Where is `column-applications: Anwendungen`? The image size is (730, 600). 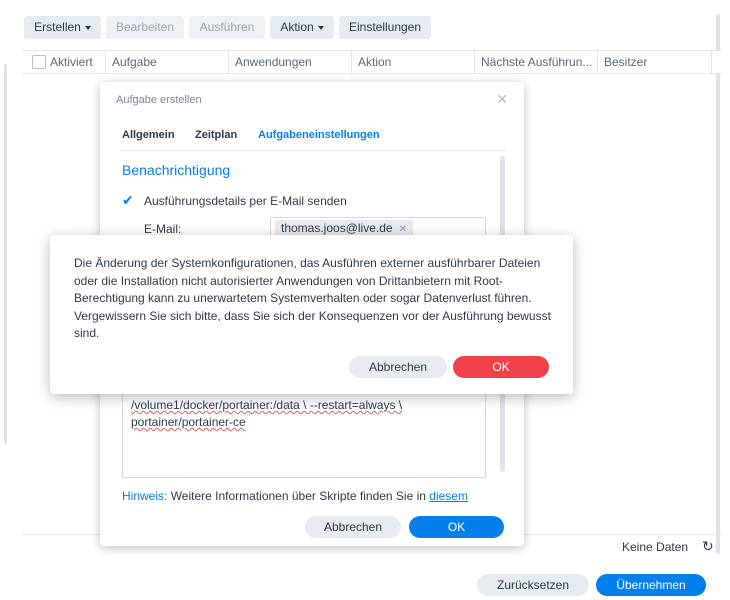
column-applications: Anwendungen is located at coordinates (290, 62).